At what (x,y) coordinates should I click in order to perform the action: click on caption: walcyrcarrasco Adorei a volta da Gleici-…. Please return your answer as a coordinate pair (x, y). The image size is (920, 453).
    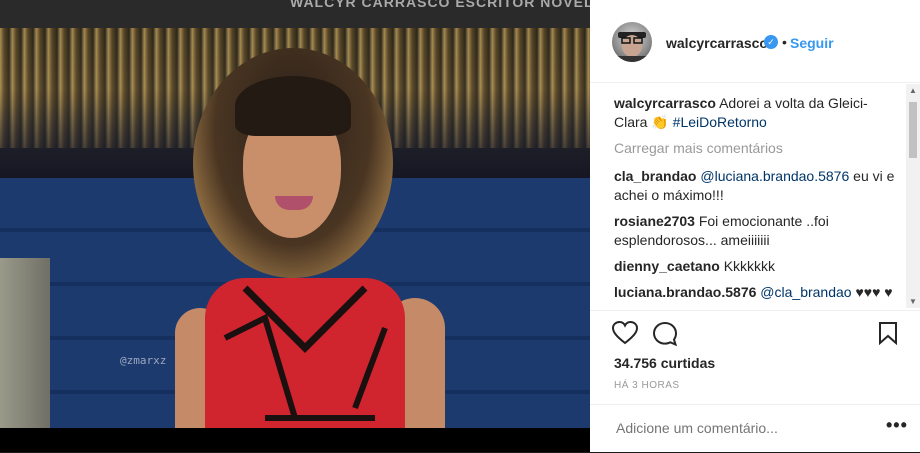
    Looking at the image, I should click on (757, 113).